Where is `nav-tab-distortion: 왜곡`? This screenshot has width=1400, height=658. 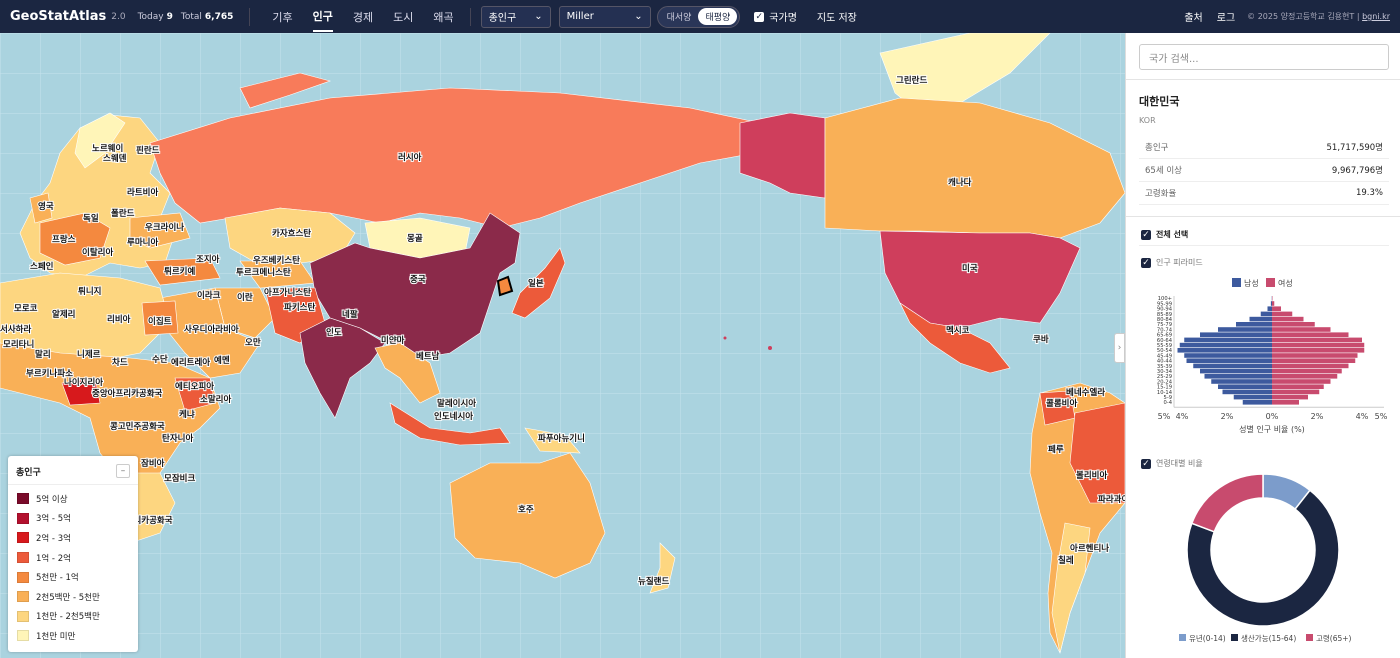
nav-tab-distortion: 왜곡 is located at coordinates (443, 17).